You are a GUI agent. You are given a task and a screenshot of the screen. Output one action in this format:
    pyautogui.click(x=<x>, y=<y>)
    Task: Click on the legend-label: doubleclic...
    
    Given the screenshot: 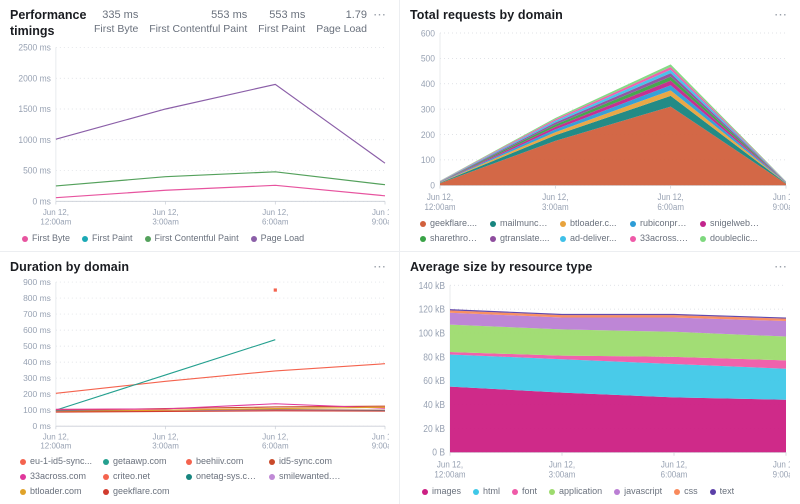 What is the action you would take?
    pyautogui.click(x=734, y=238)
    